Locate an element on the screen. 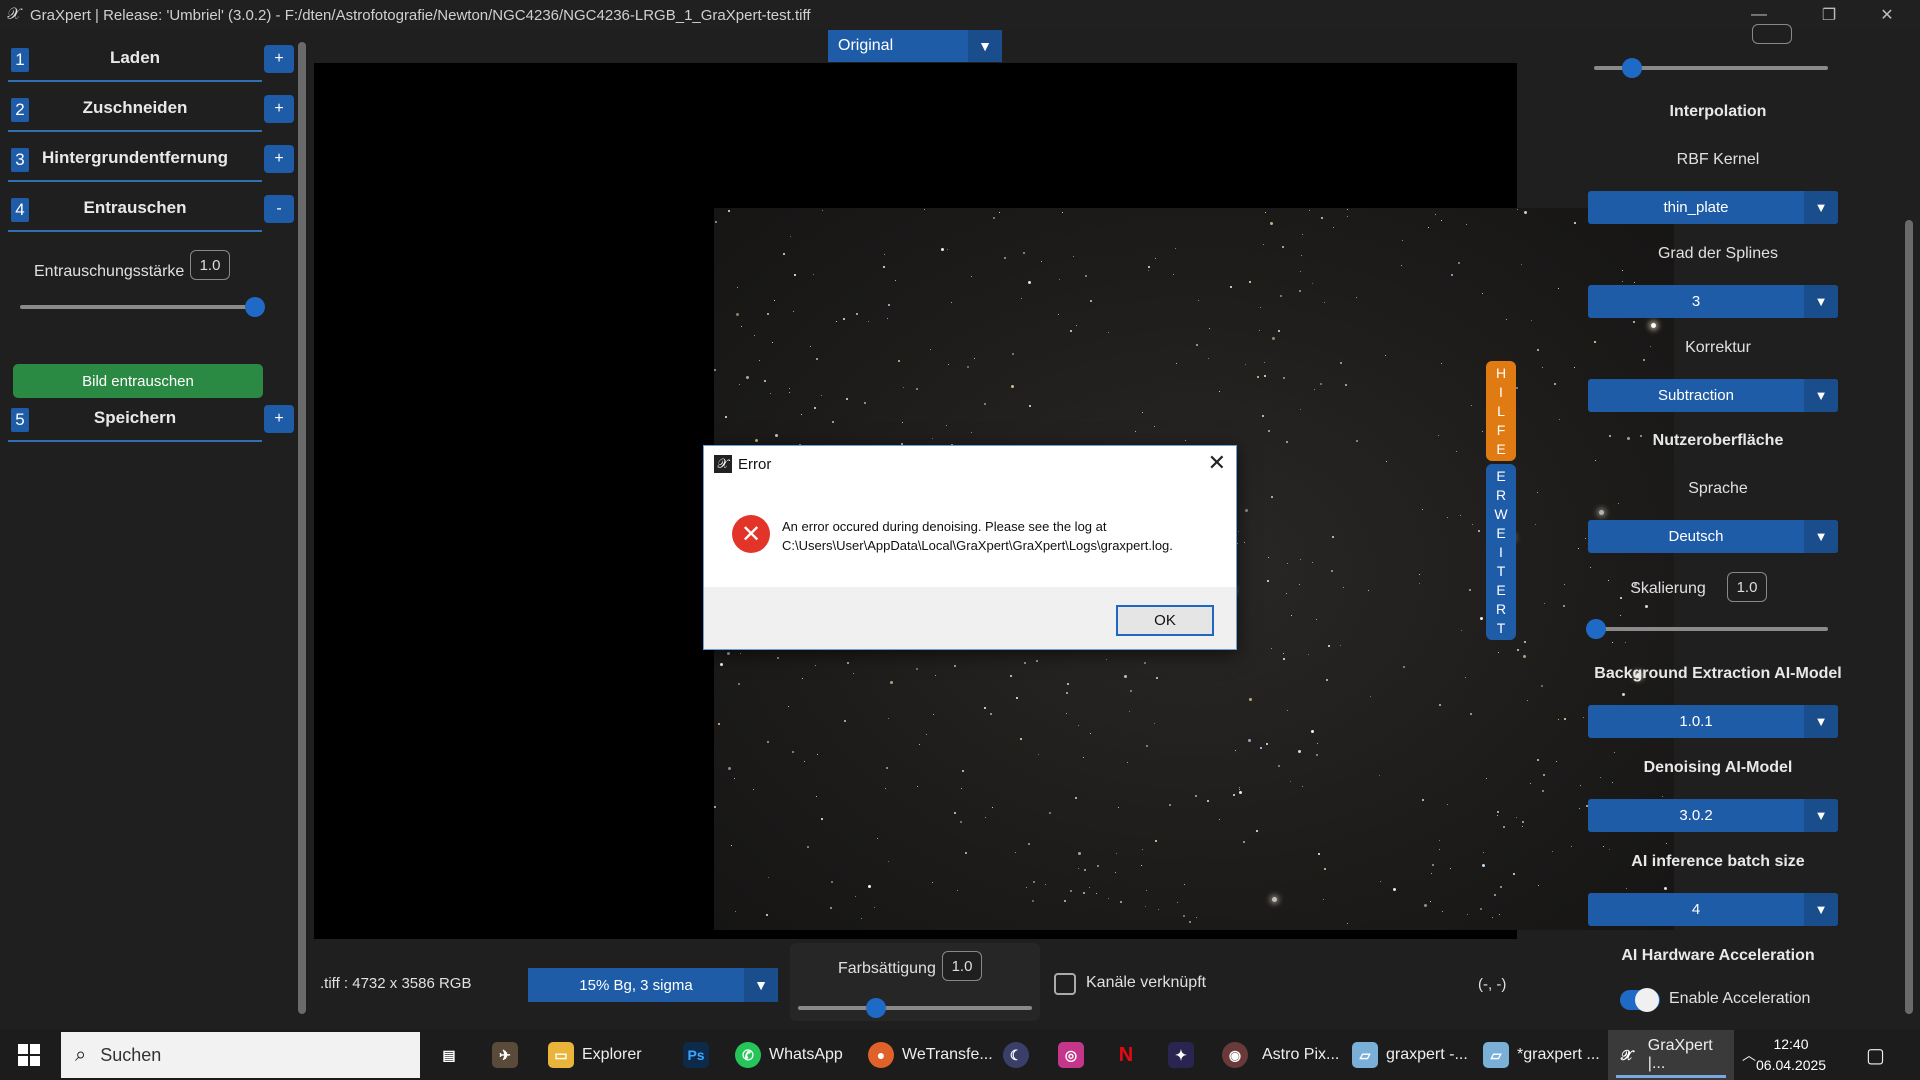 The width and height of the screenshot is (1920, 1080). tray-overflow-button: ︿ is located at coordinates (1749, 1055).